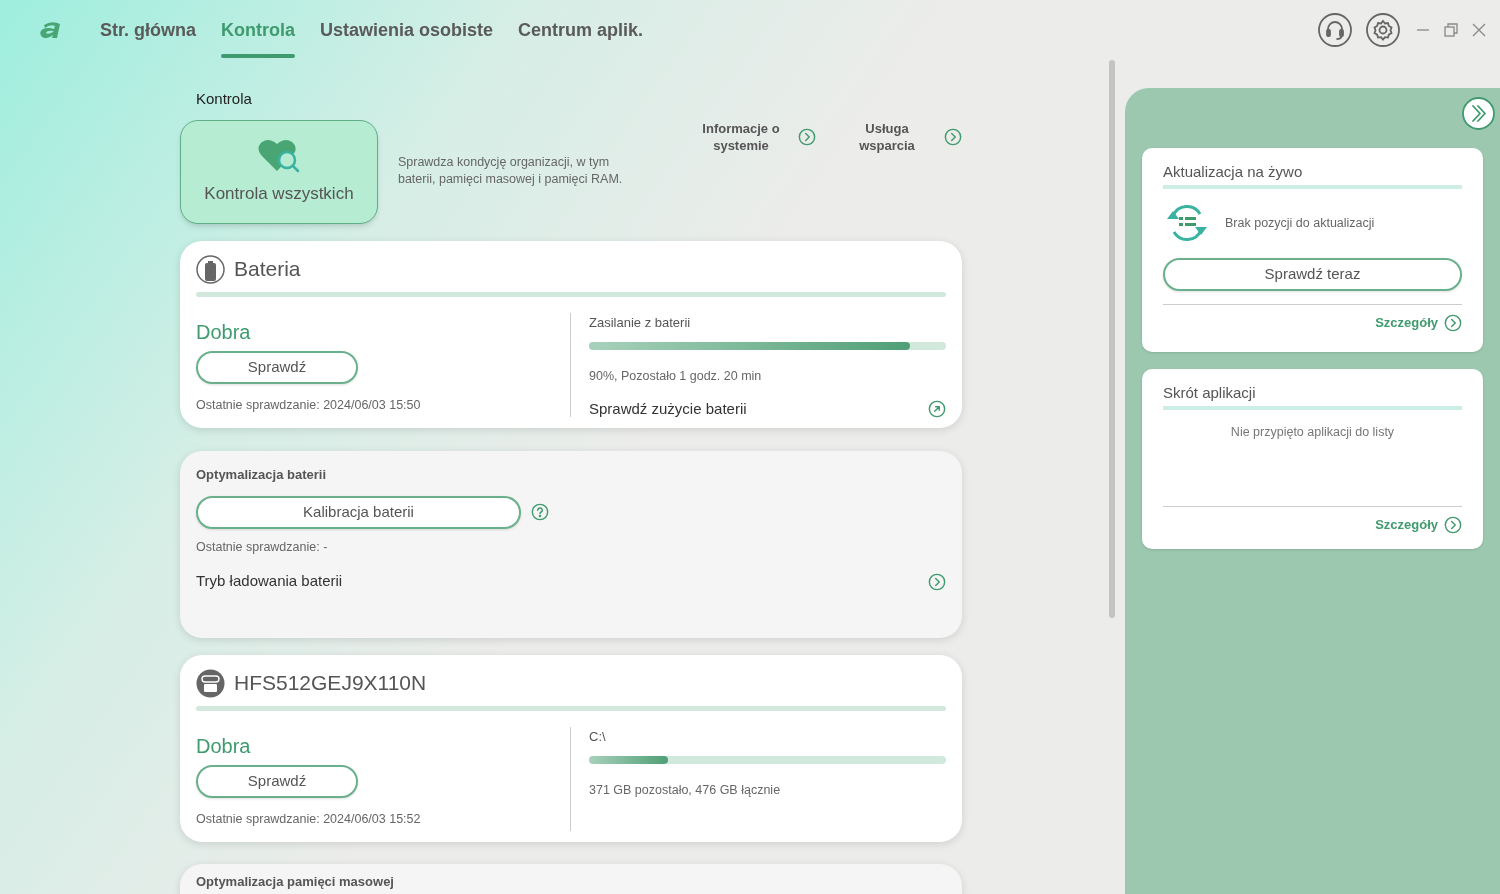  I want to click on status-message: Brak pozycji do aktualizacji, so click(1300, 223).